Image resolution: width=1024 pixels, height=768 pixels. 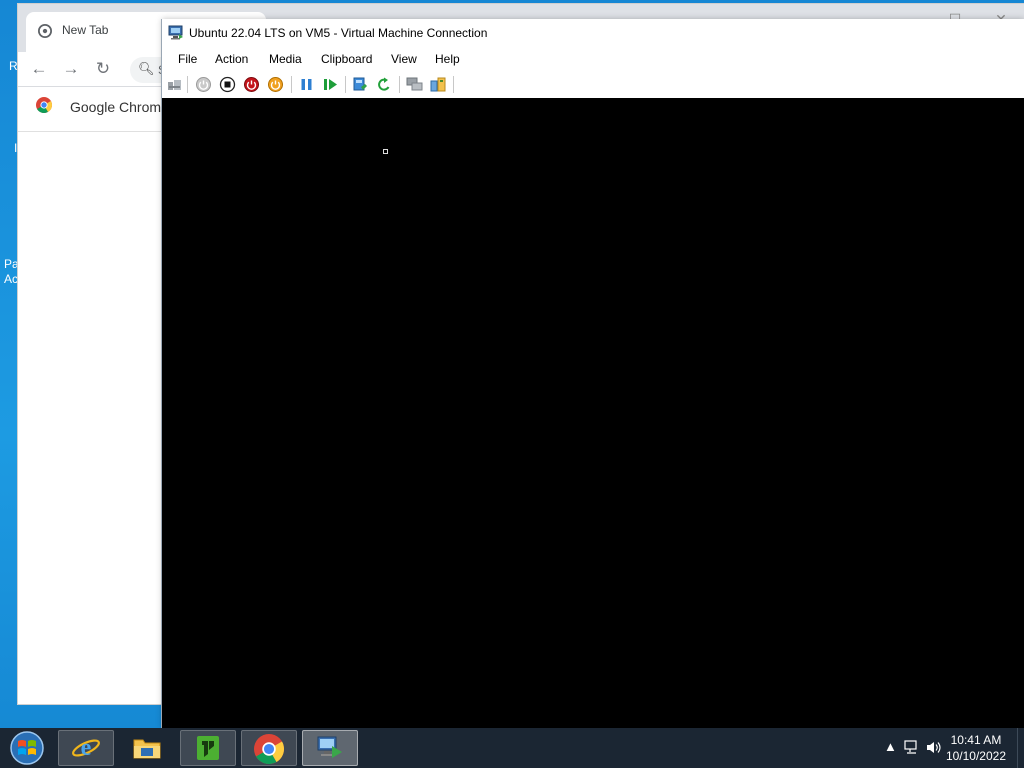 I want to click on internet-explorer-icon: e, so click(x=86, y=748).